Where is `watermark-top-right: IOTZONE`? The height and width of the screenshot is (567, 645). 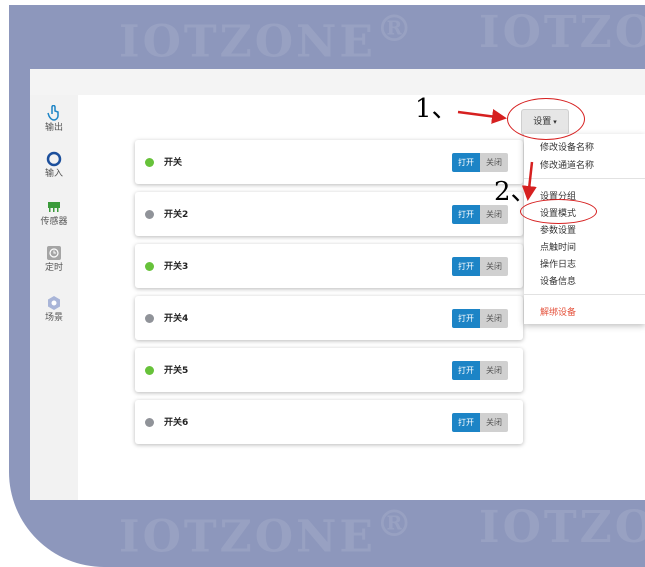
watermark-top-right: IOTZONE is located at coordinates (562, 32).